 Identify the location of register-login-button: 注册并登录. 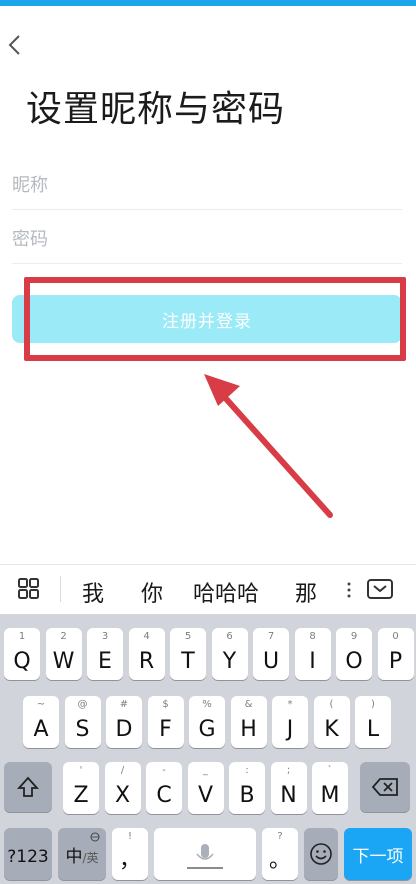
(207, 319).